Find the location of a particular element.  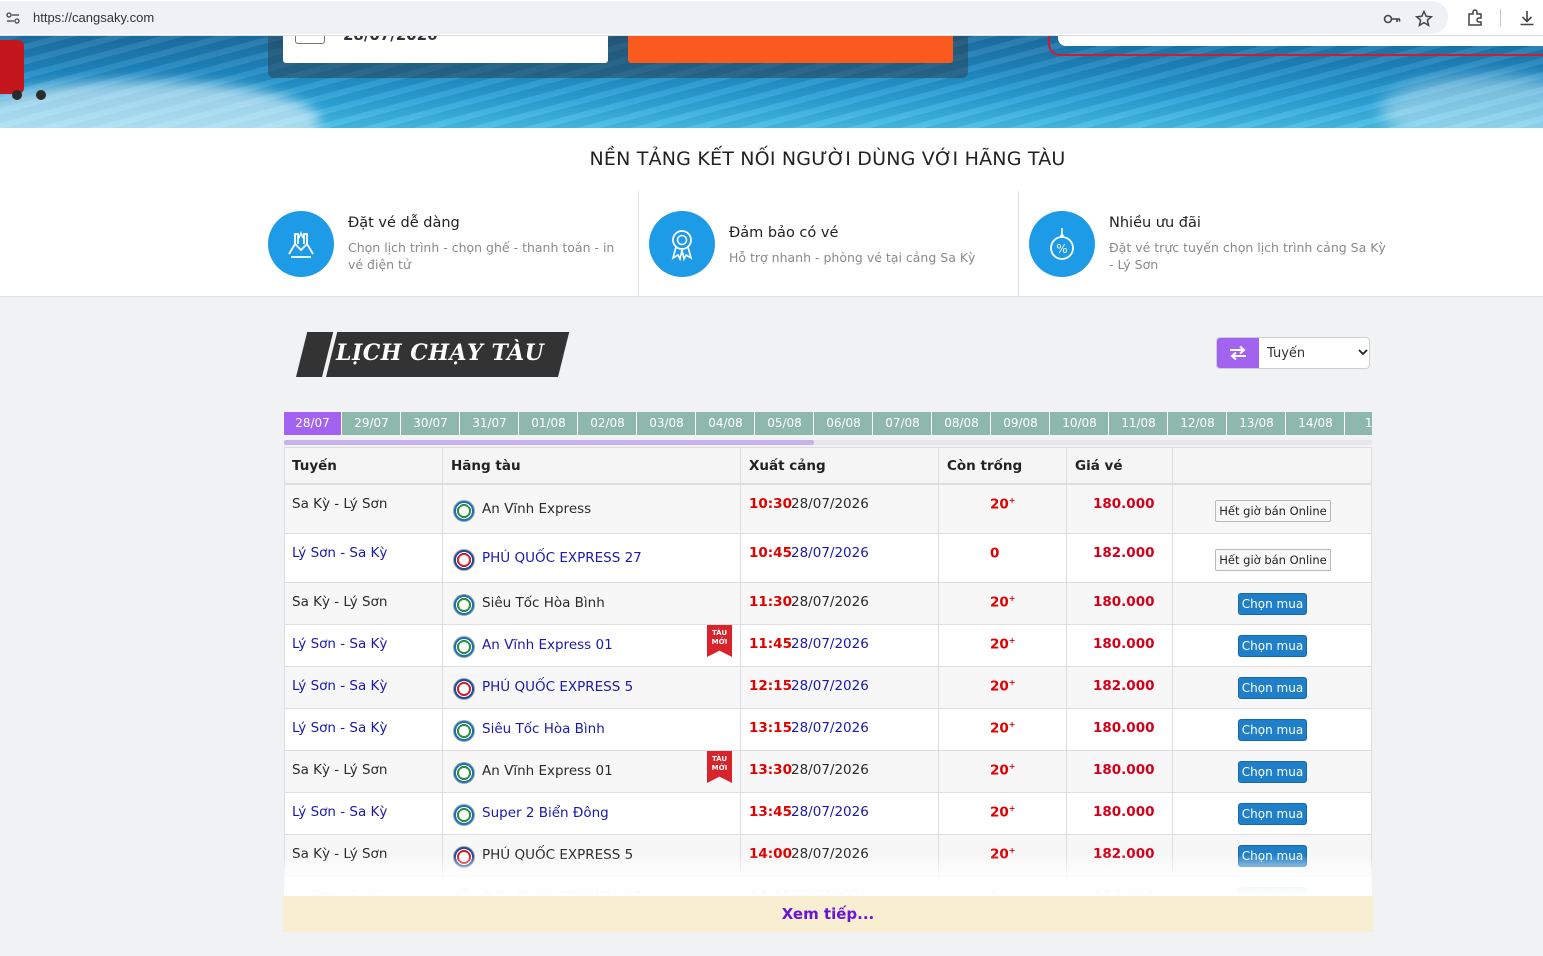

swap-direction-button is located at coordinates (1238, 353).